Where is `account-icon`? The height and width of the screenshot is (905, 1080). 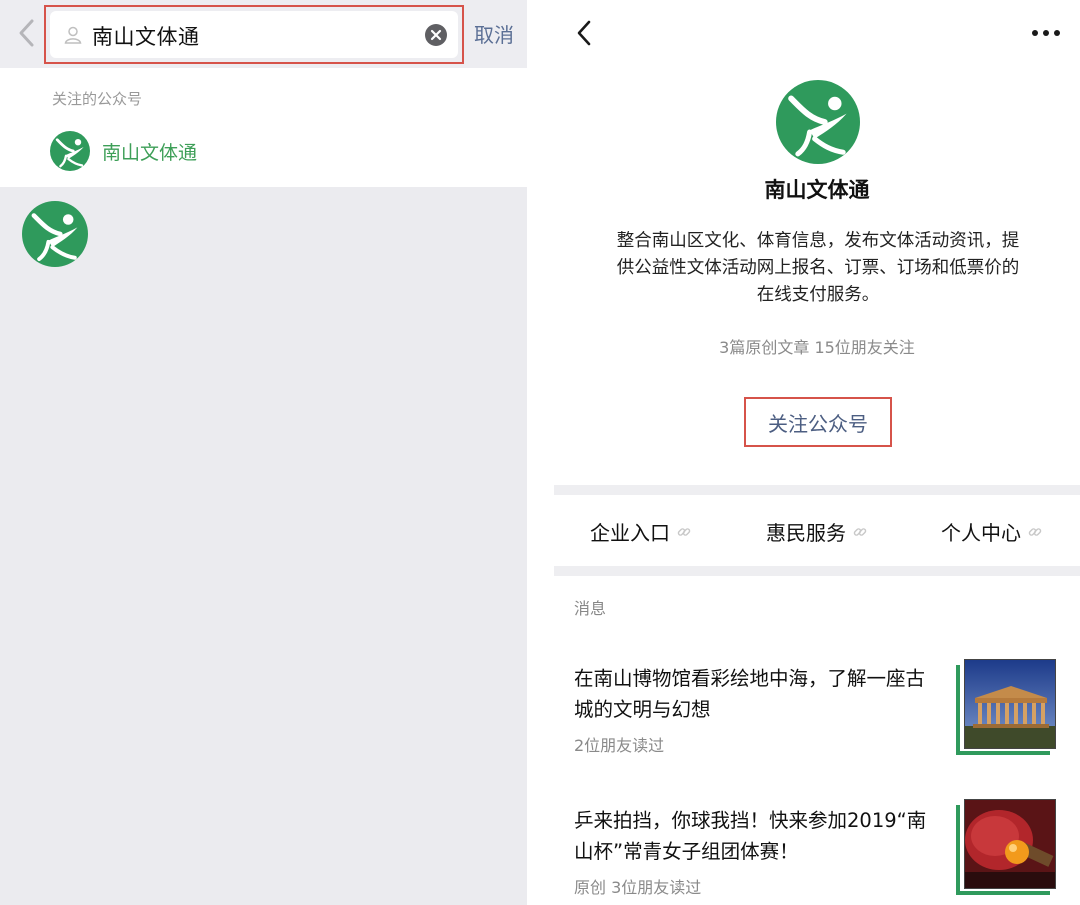
account-icon is located at coordinates (73, 35).